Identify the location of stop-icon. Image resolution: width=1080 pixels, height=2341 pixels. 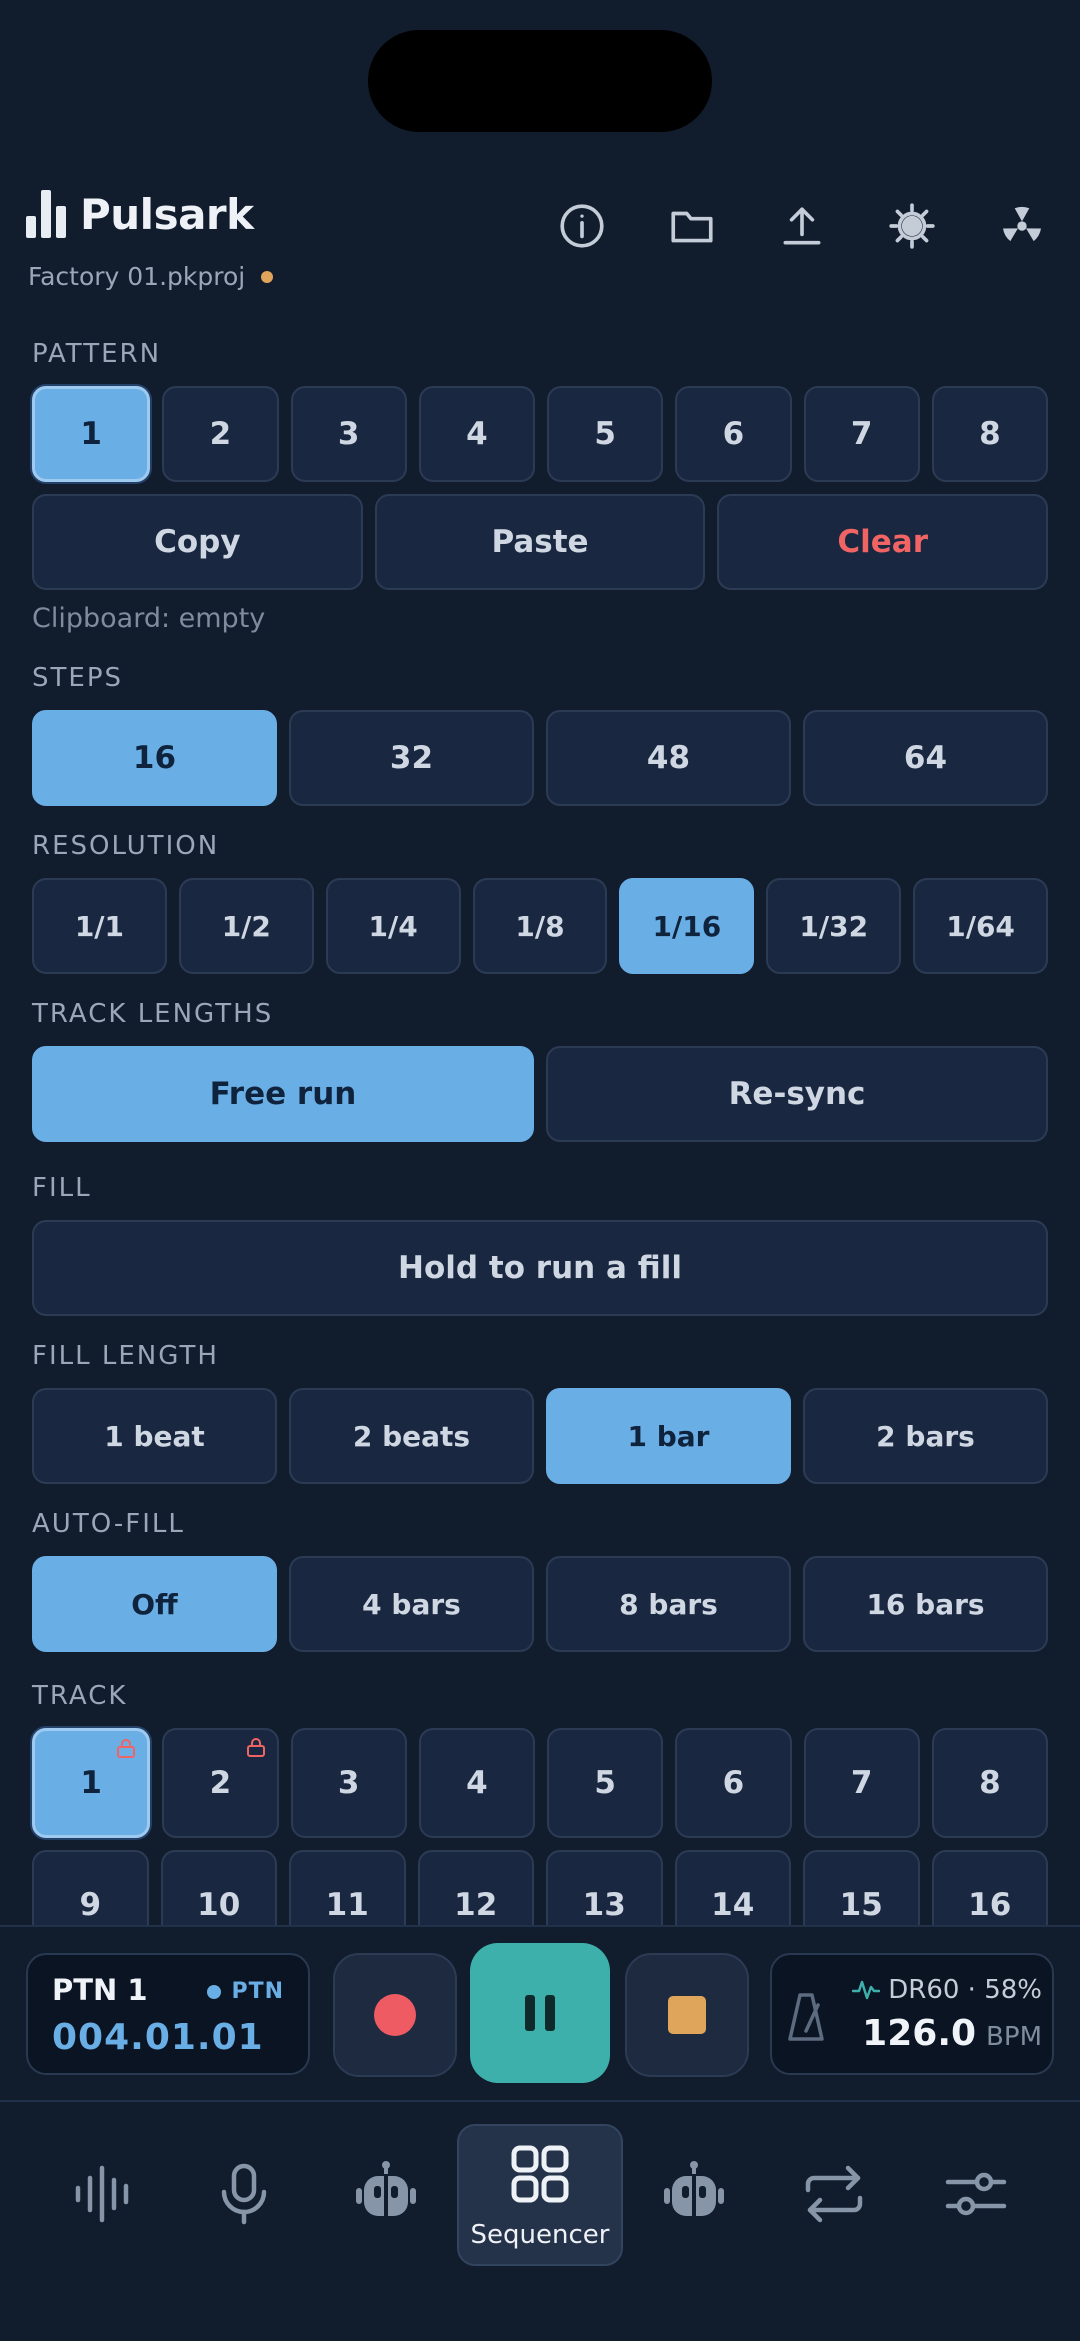
(687, 2015).